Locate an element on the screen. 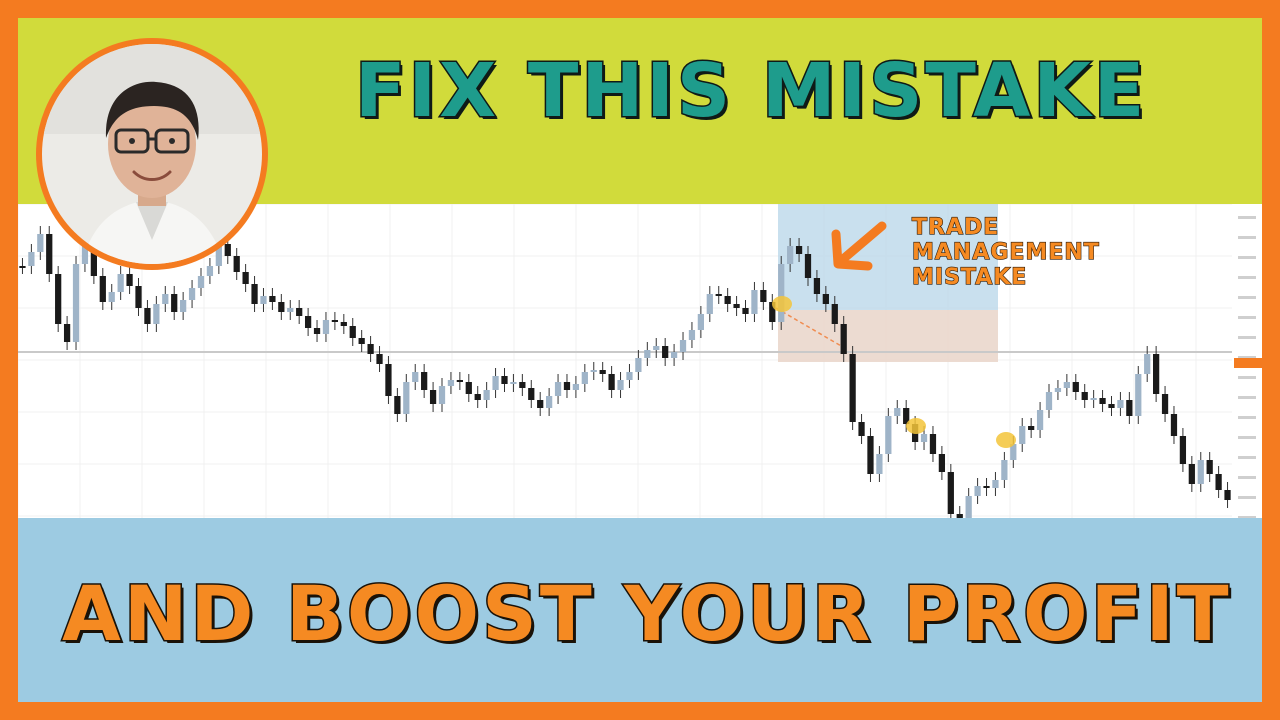  risk-zone is located at coordinates (888, 336).